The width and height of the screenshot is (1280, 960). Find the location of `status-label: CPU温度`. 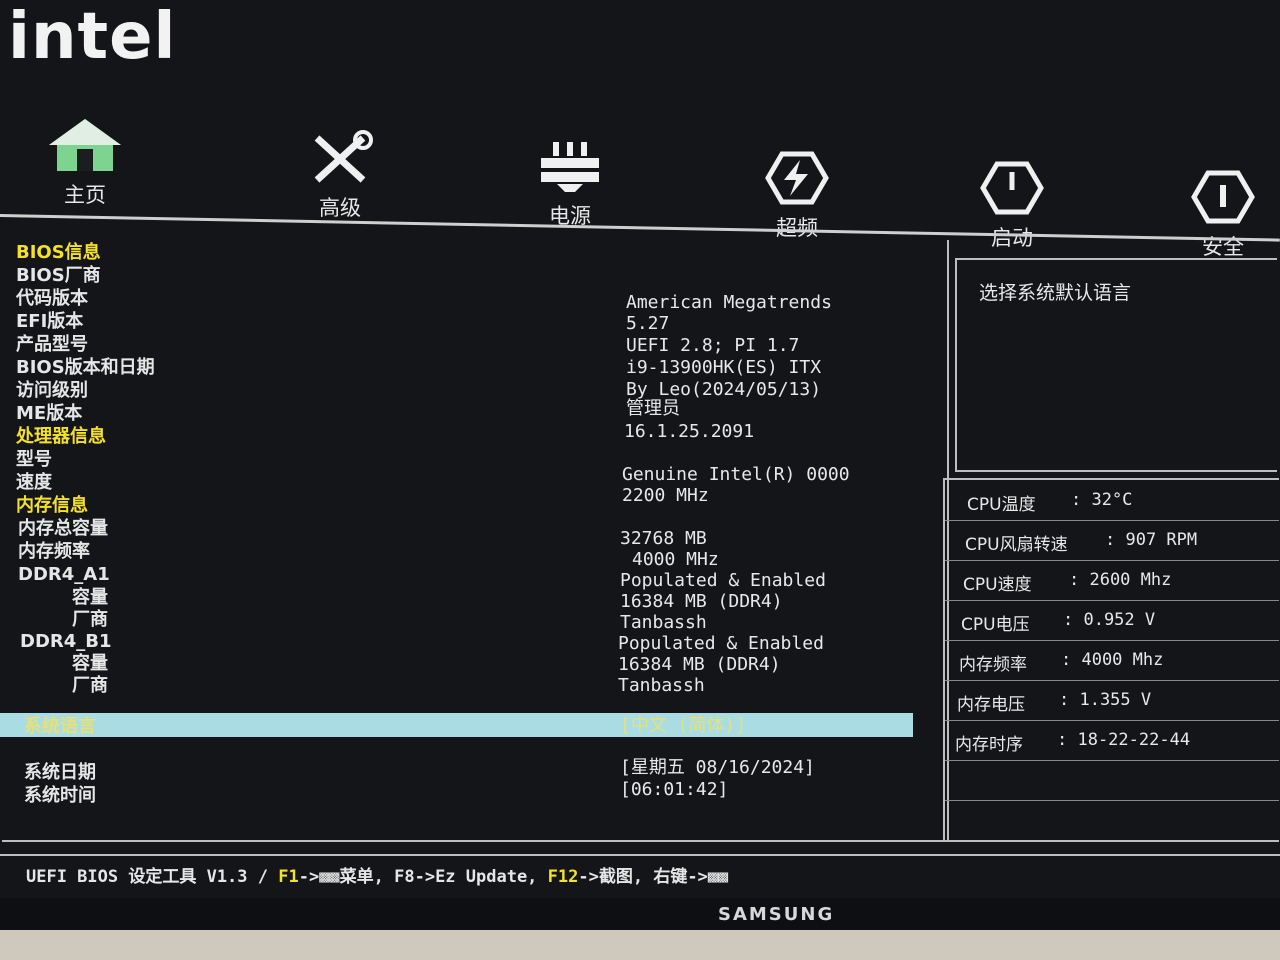

status-label: CPU温度 is located at coordinates (1001, 505).